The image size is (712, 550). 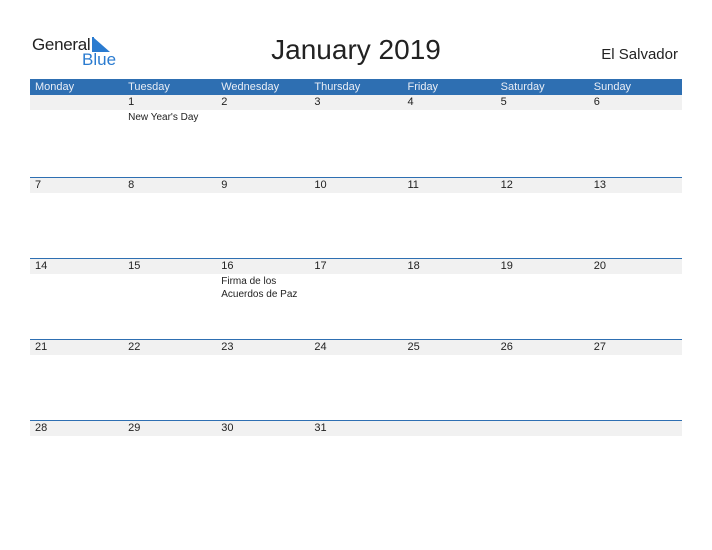 What do you see at coordinates (227, 266) in the screenshot?
I see `day-number: 16` at bounding box center [227, 266].